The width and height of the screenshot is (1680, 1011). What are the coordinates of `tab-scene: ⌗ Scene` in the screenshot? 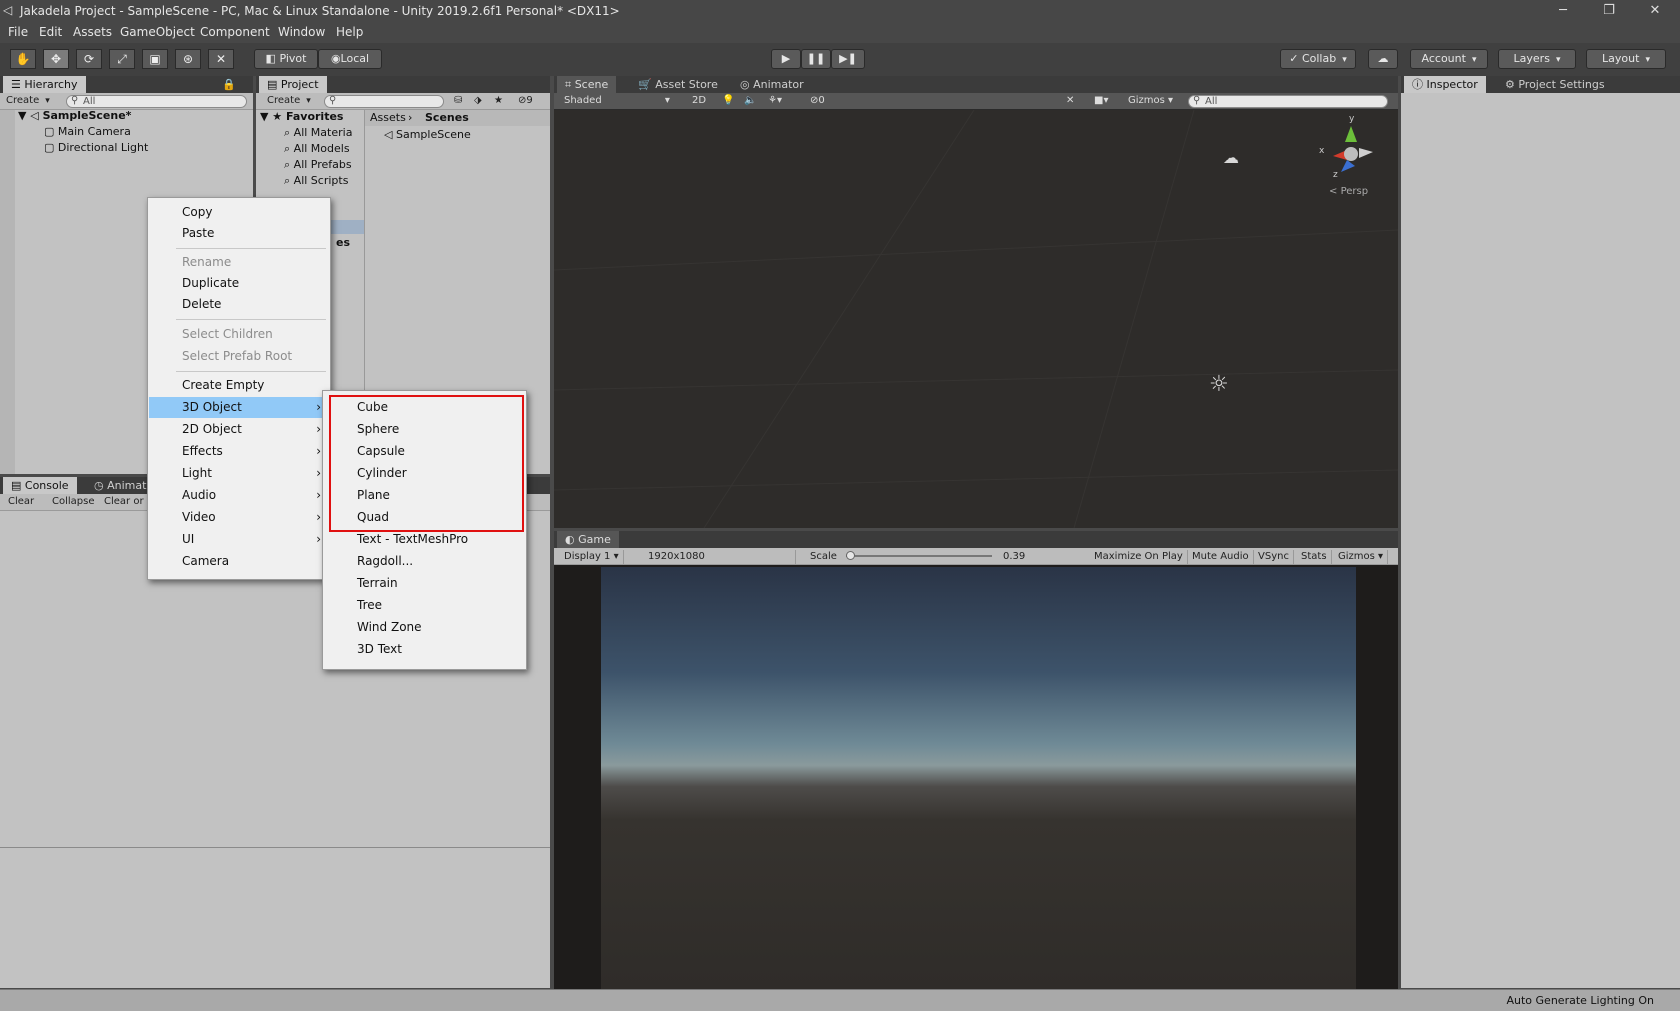 It's located at (587, 84).